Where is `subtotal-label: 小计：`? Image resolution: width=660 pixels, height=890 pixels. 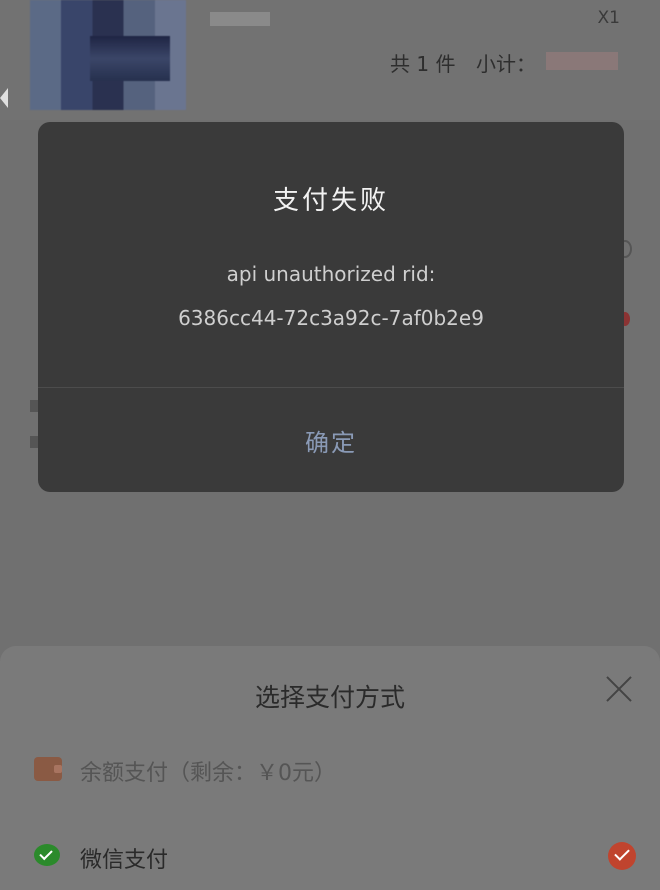
subtotal-label: 小计： is located at coordinates (506, 64).